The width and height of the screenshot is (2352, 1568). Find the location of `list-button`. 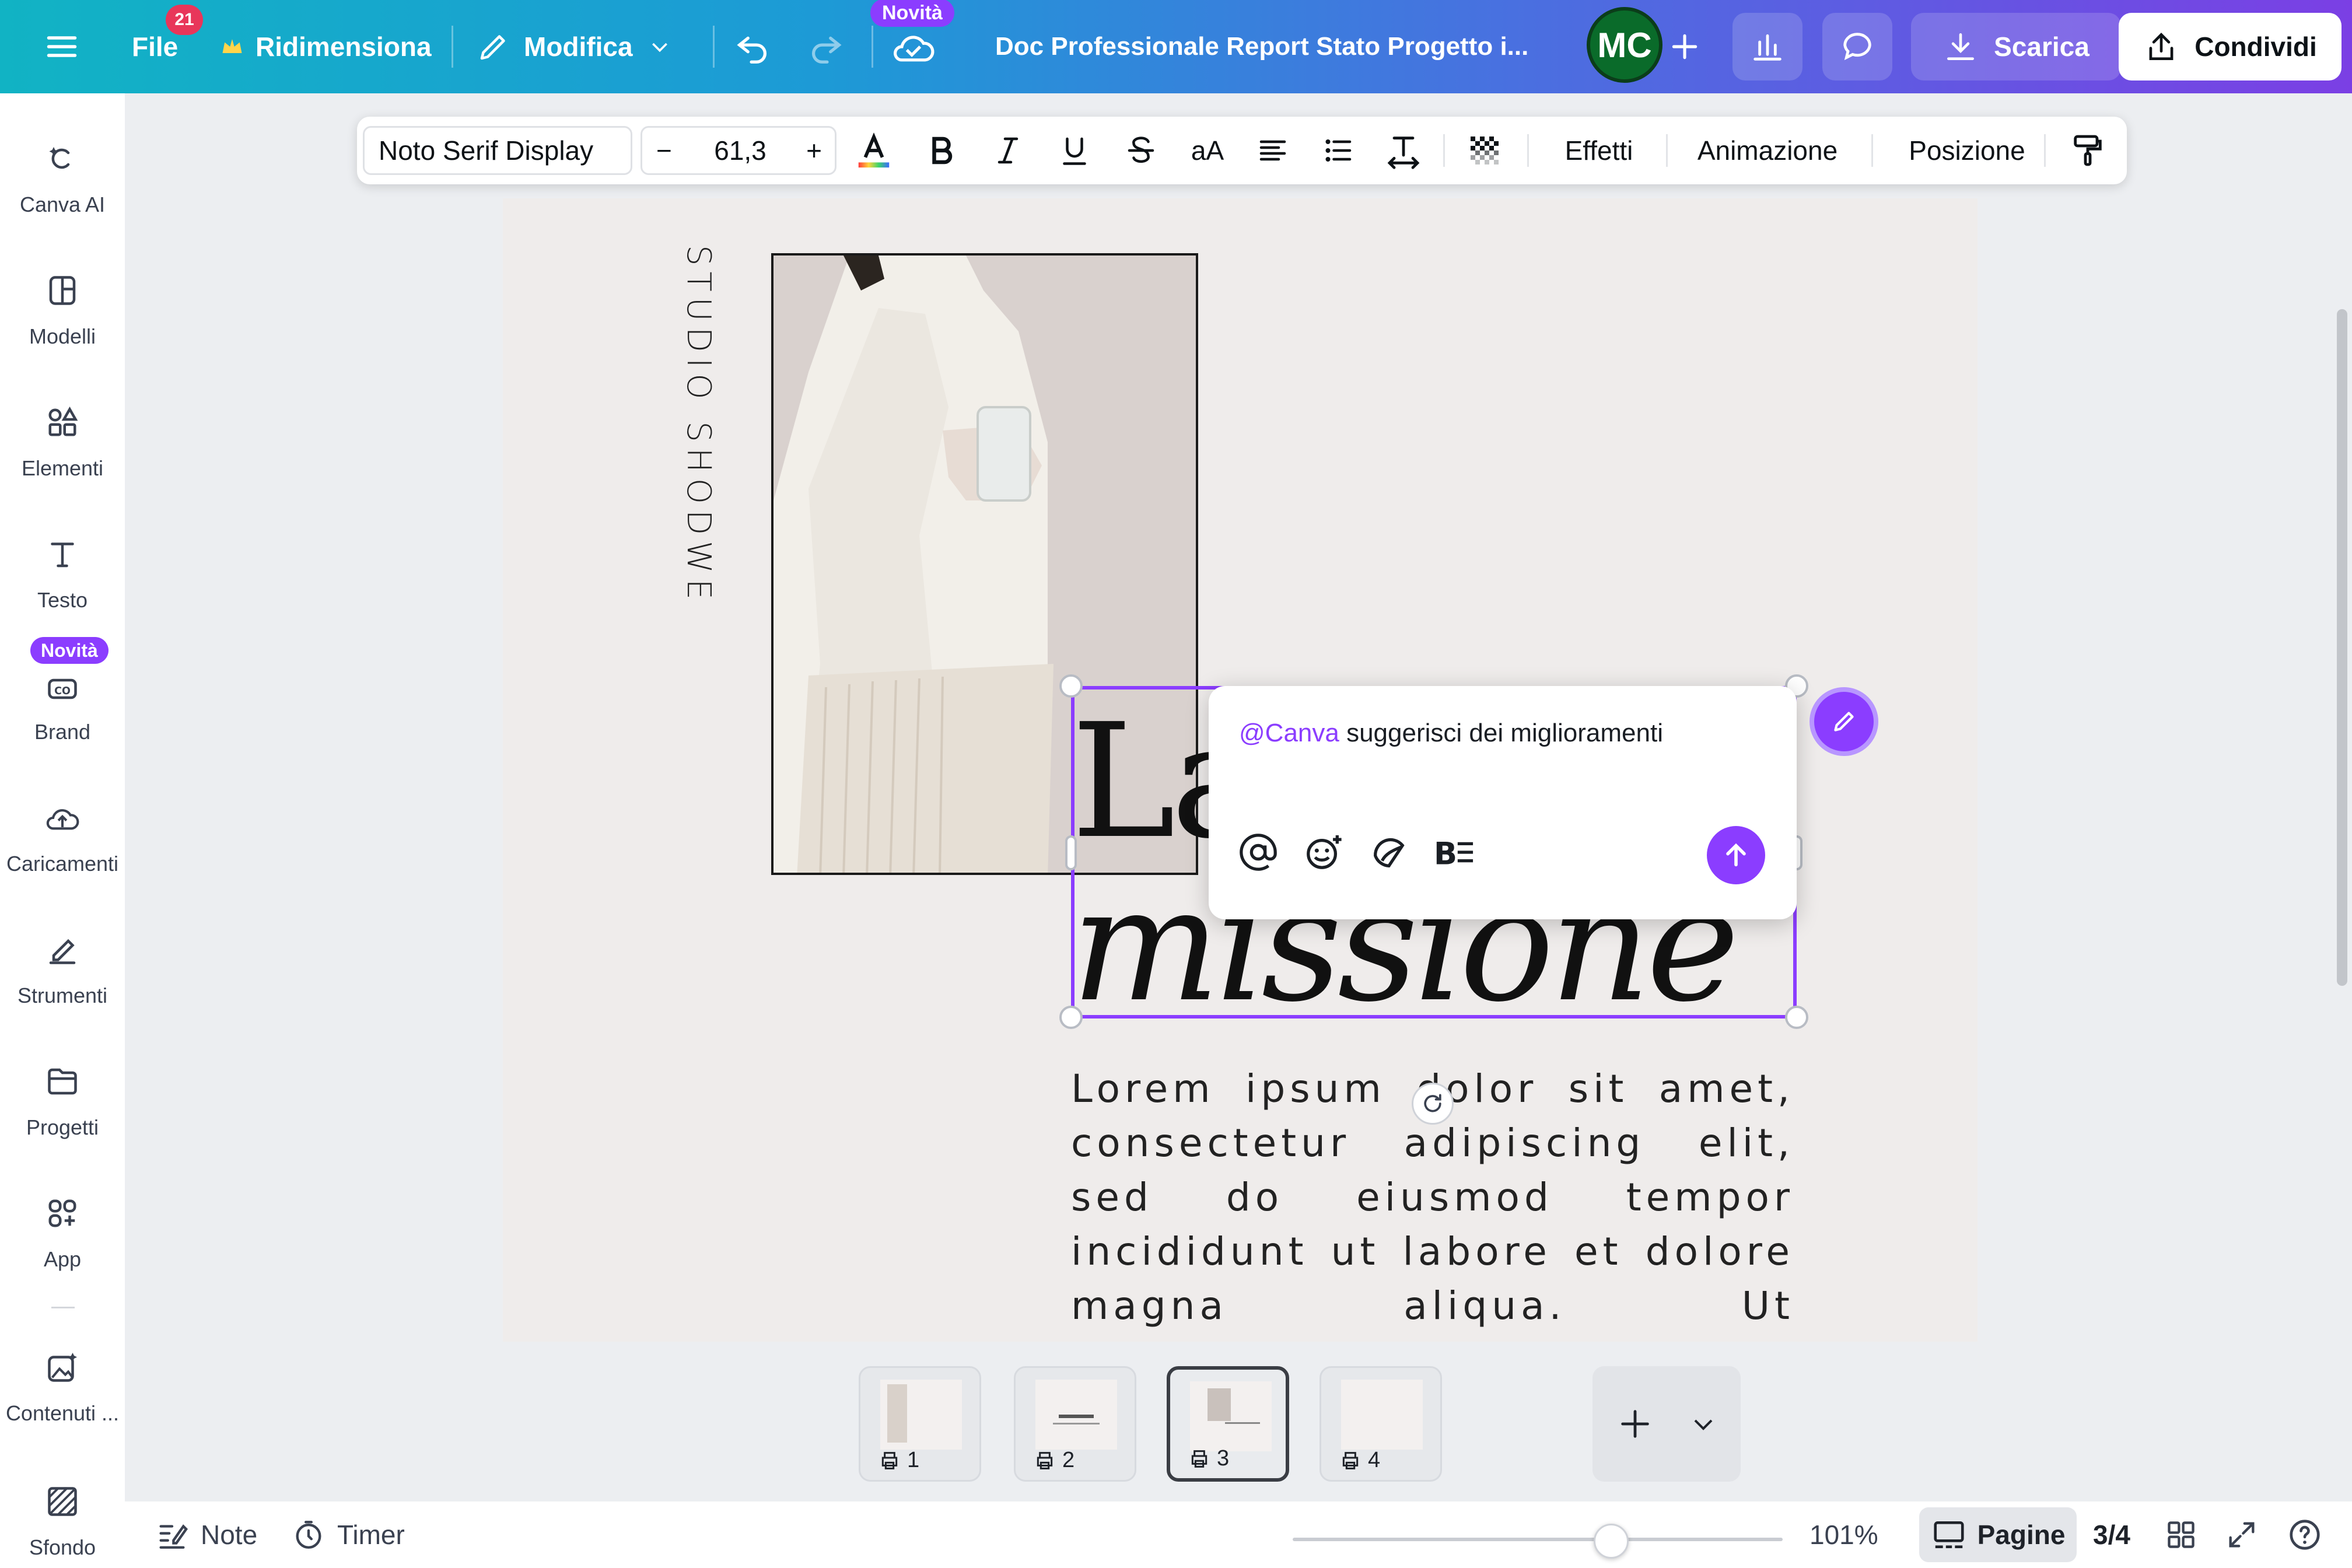

list-button is located at coordinates (1338, 150).